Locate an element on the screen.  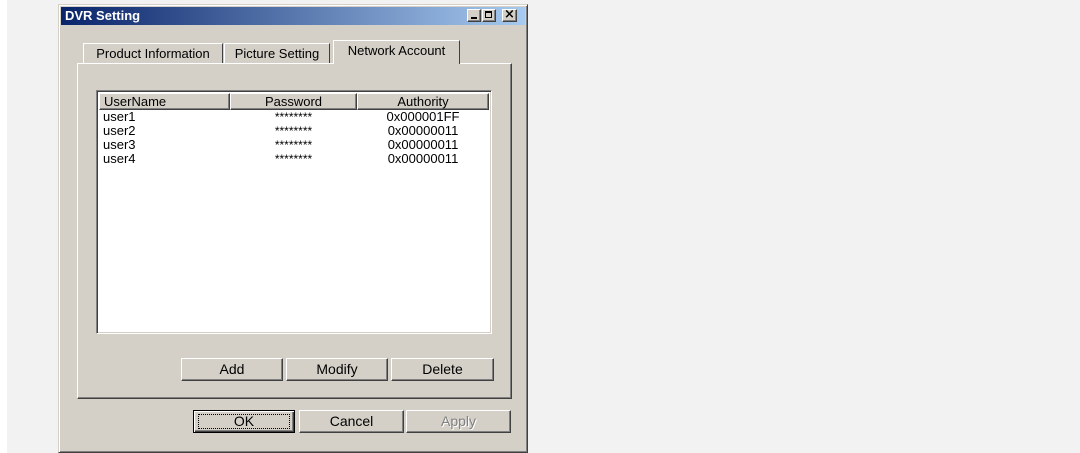
focus-rect is located at coordinates (244, 421).